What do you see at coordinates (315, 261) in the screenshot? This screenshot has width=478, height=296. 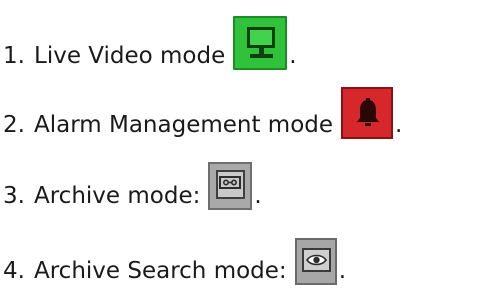 I see `eye-icon` at bounding box center [315, 261].